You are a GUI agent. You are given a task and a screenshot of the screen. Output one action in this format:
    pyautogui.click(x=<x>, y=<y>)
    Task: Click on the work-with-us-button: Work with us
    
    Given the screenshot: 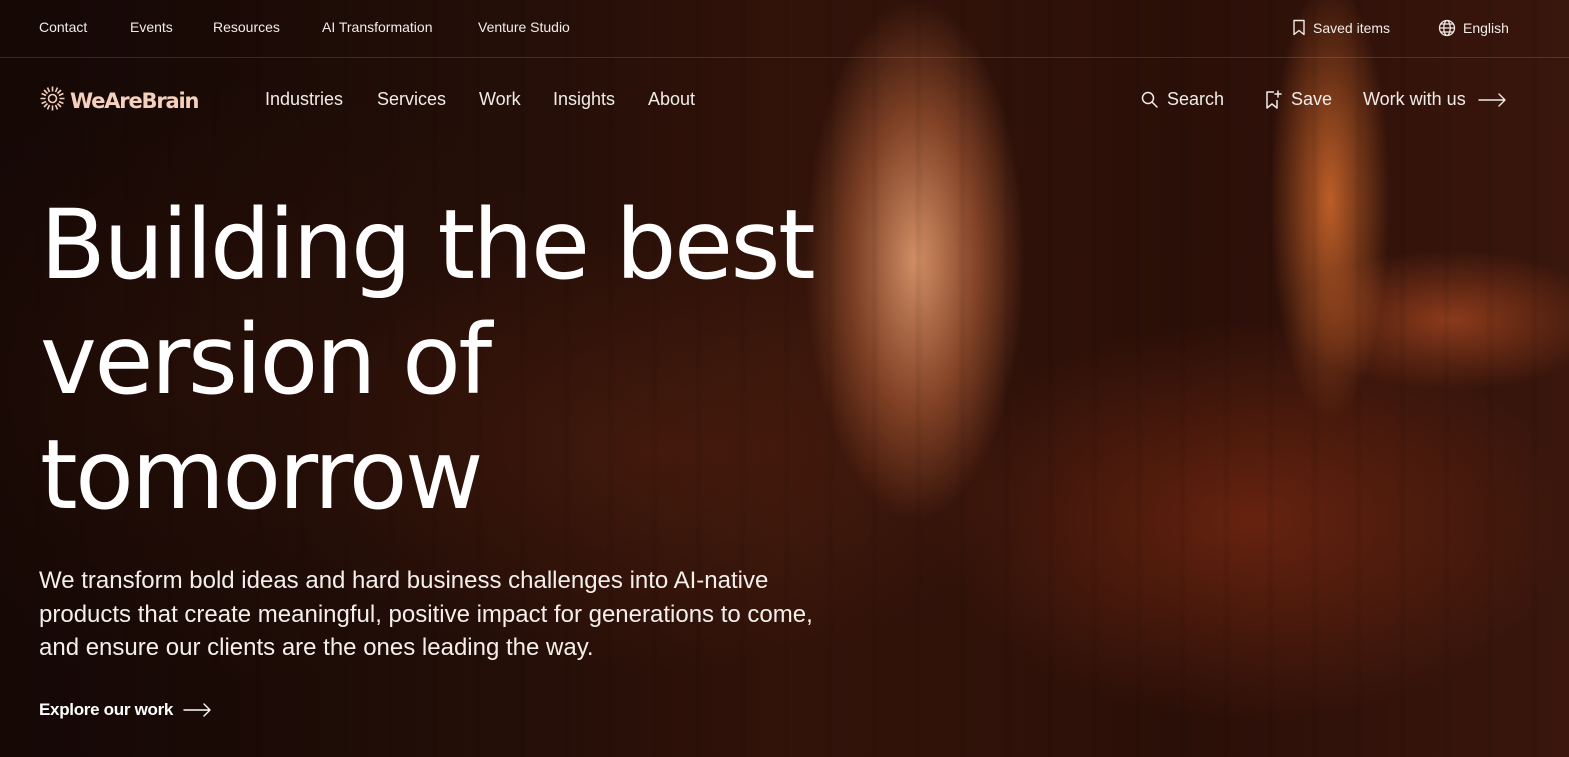 What is the action you would take?
    pyautogui.click(x=1435, y=99)
    